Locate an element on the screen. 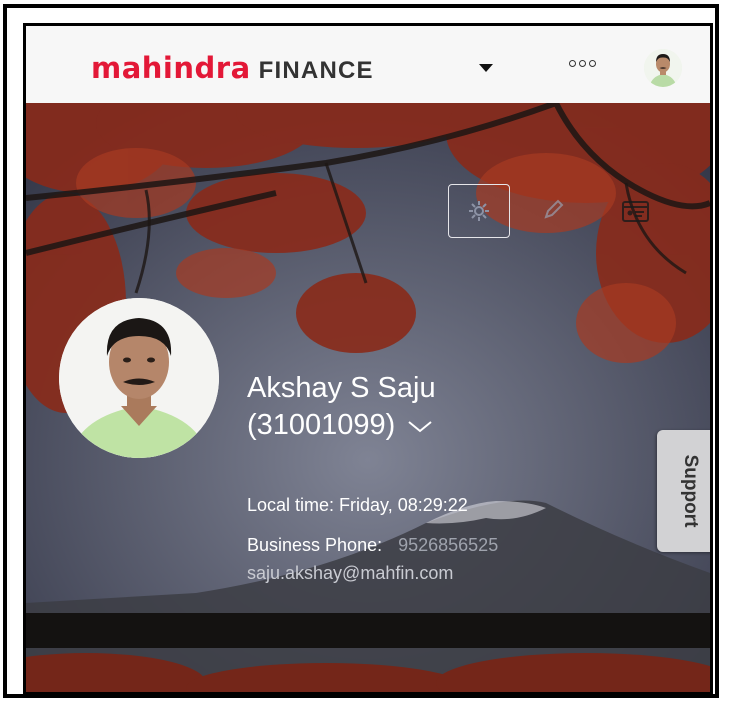 Image resolution: width=729 pixels, height=708 pixels. profile-photo is located at coordinates (139, 378).